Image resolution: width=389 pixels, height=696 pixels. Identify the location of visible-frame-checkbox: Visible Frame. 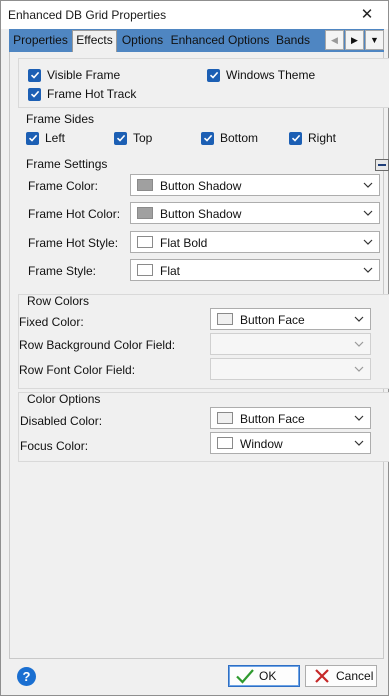
(74, 75).